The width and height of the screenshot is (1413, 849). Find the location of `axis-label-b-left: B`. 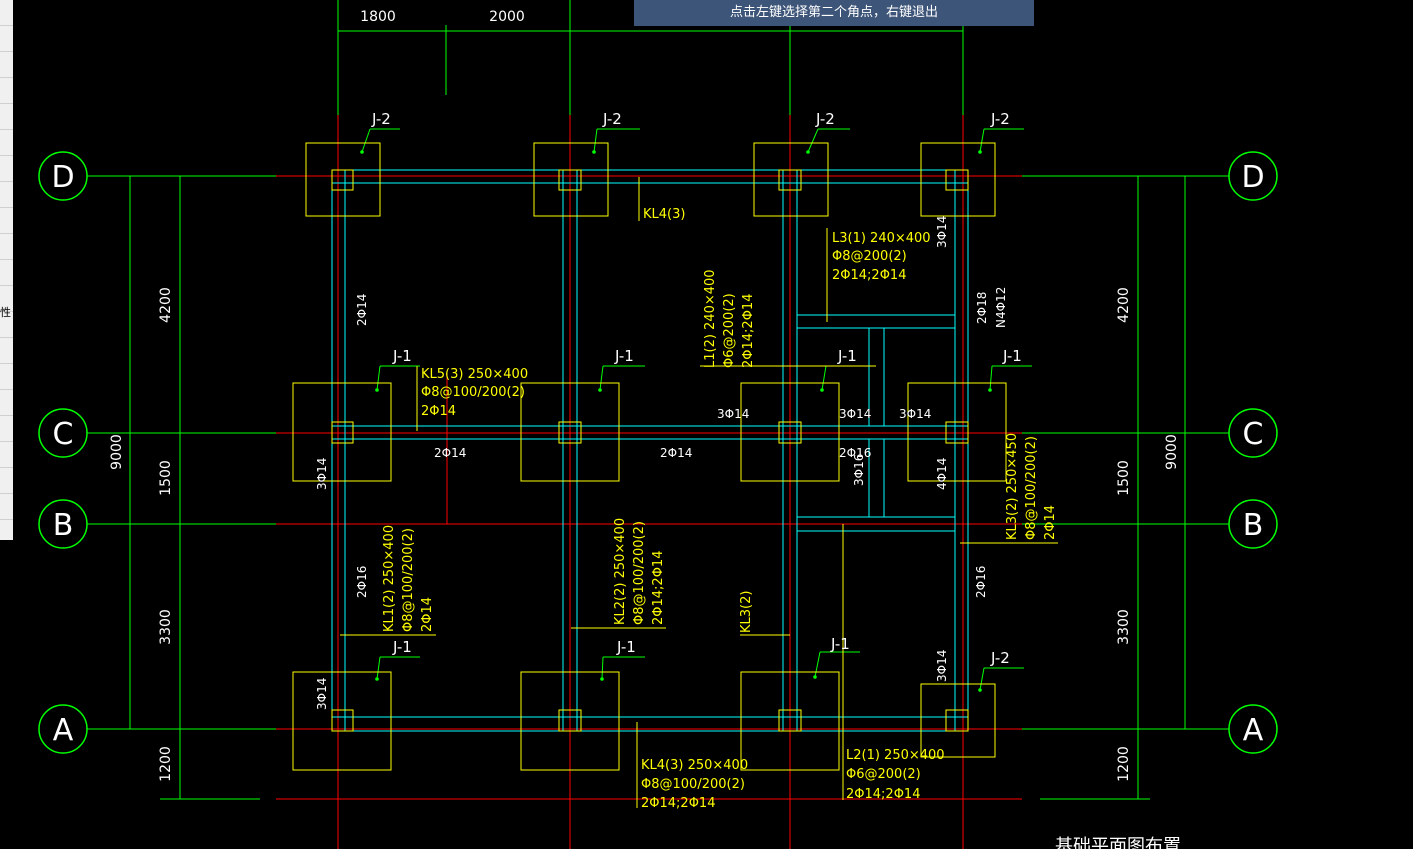

axis-label-b-left: B is located at coordinates (63, 525).